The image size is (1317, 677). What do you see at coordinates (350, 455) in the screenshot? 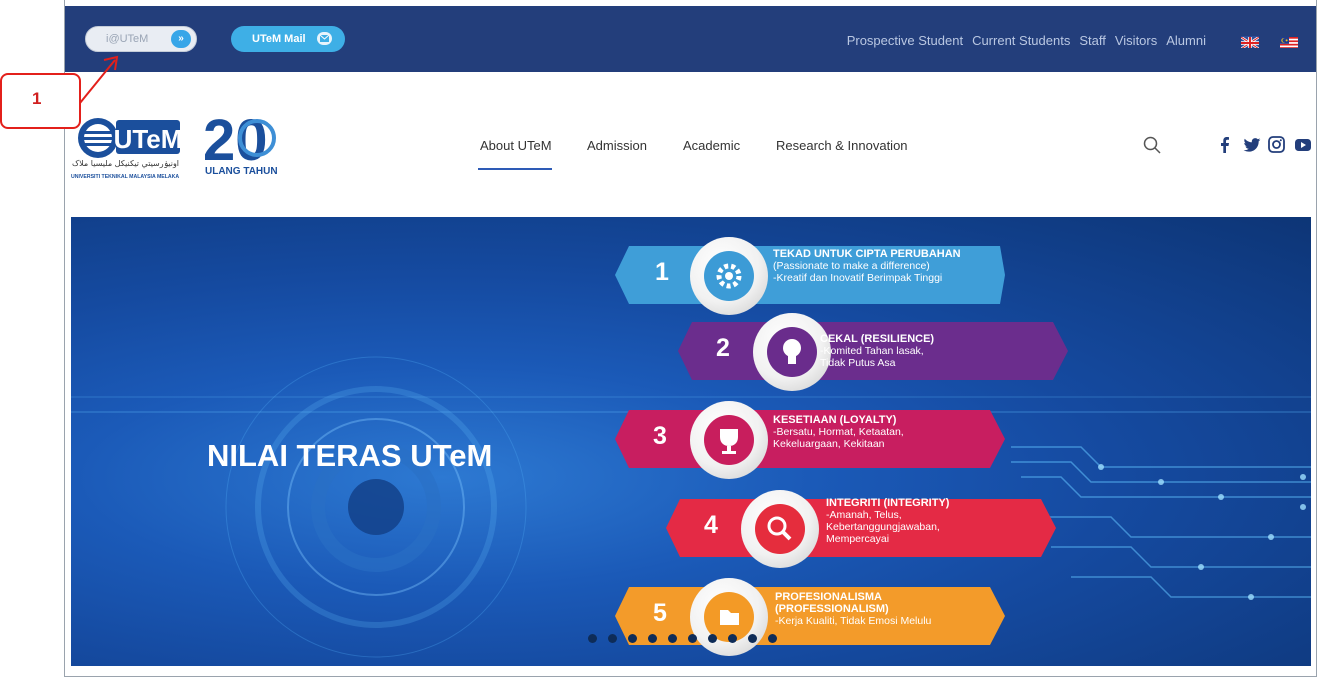
I see `banner-title: NILAI TERAS UTeM` at bounding box center [350, 455].